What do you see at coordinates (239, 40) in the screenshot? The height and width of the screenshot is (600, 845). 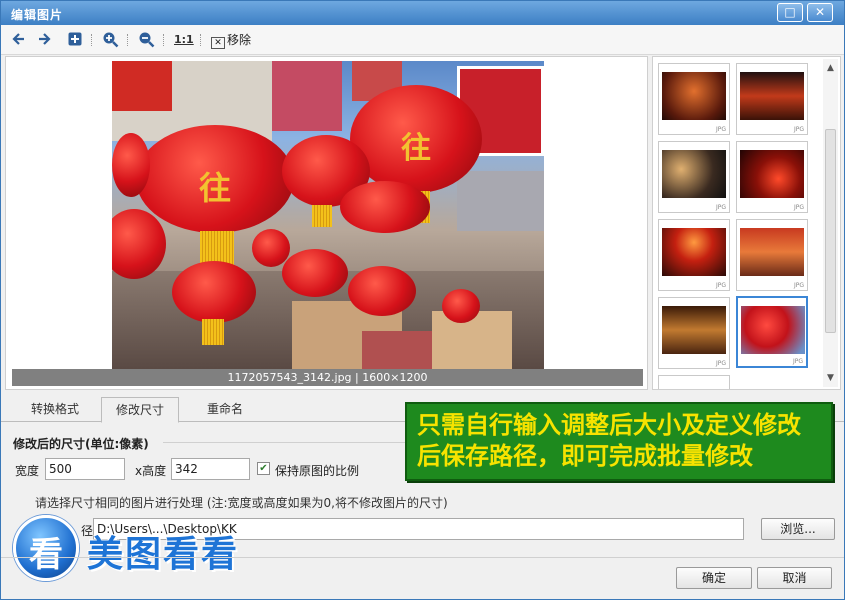 I see `remove-label: 移除` at bounding box center [239, 40].